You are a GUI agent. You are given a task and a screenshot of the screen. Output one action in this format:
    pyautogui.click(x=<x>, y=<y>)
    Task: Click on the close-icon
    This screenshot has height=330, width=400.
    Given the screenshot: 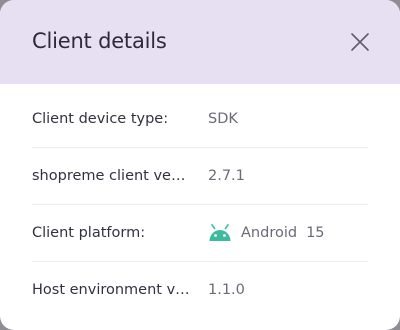 What is the action you would take?
    pyautogui.click(x=360, y=42)
    